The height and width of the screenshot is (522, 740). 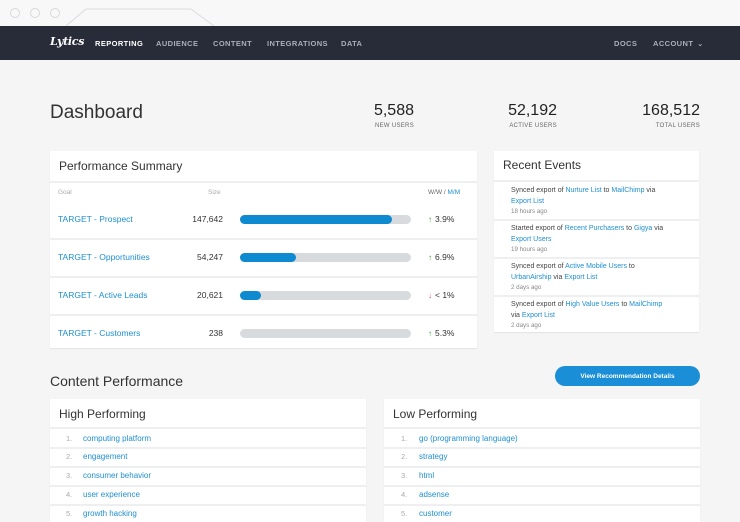 I want to click on panel-title: Performance Summary, so click(x=121, y=166).